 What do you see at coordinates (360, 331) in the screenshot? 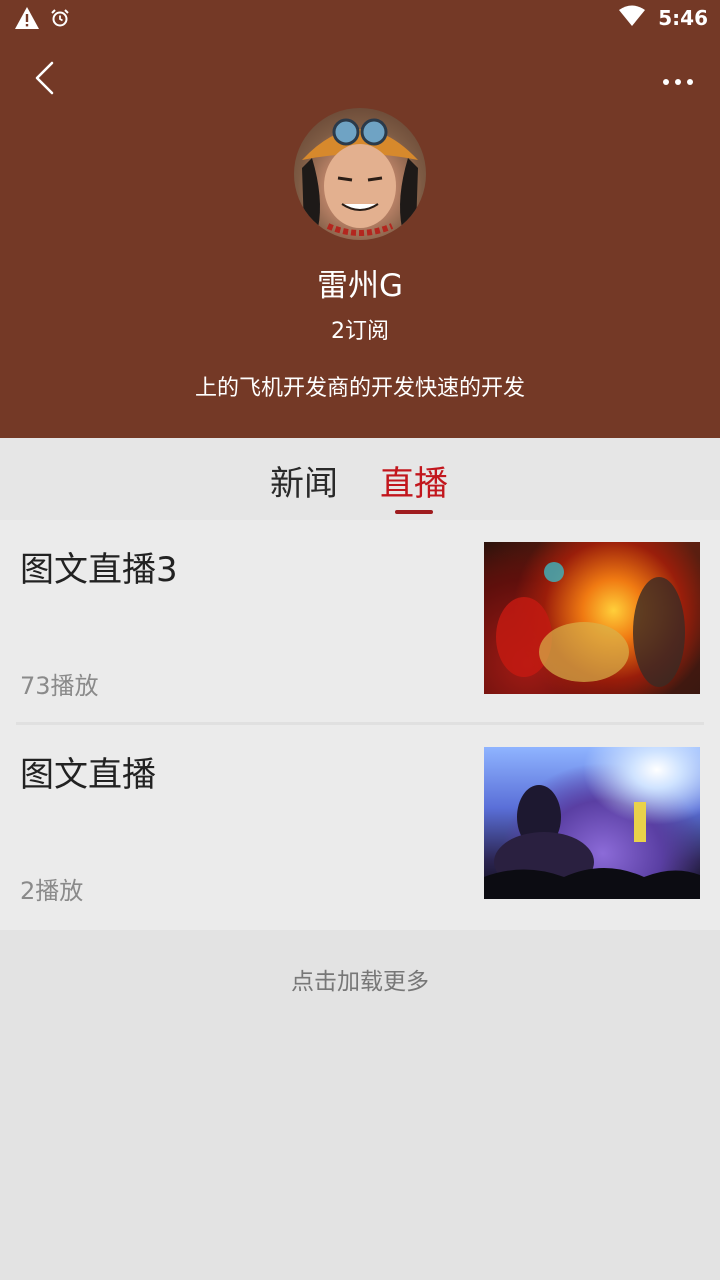
I see `subscription-count: 2订阅` at bounding box center [360, 331].